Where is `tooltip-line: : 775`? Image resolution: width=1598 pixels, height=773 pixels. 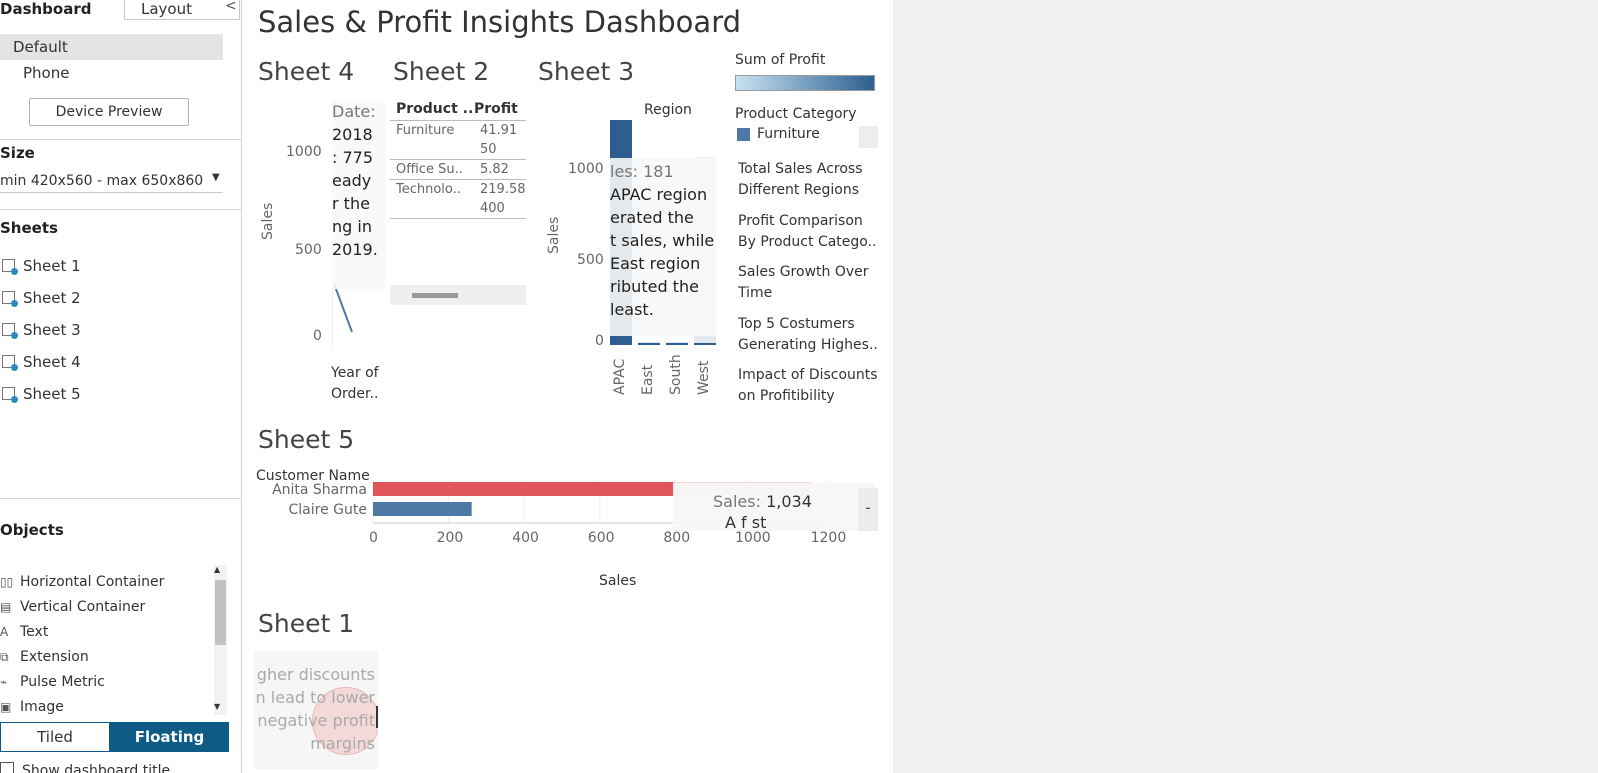
tooltip-line: : 775 is located at coordinates (353, 157).